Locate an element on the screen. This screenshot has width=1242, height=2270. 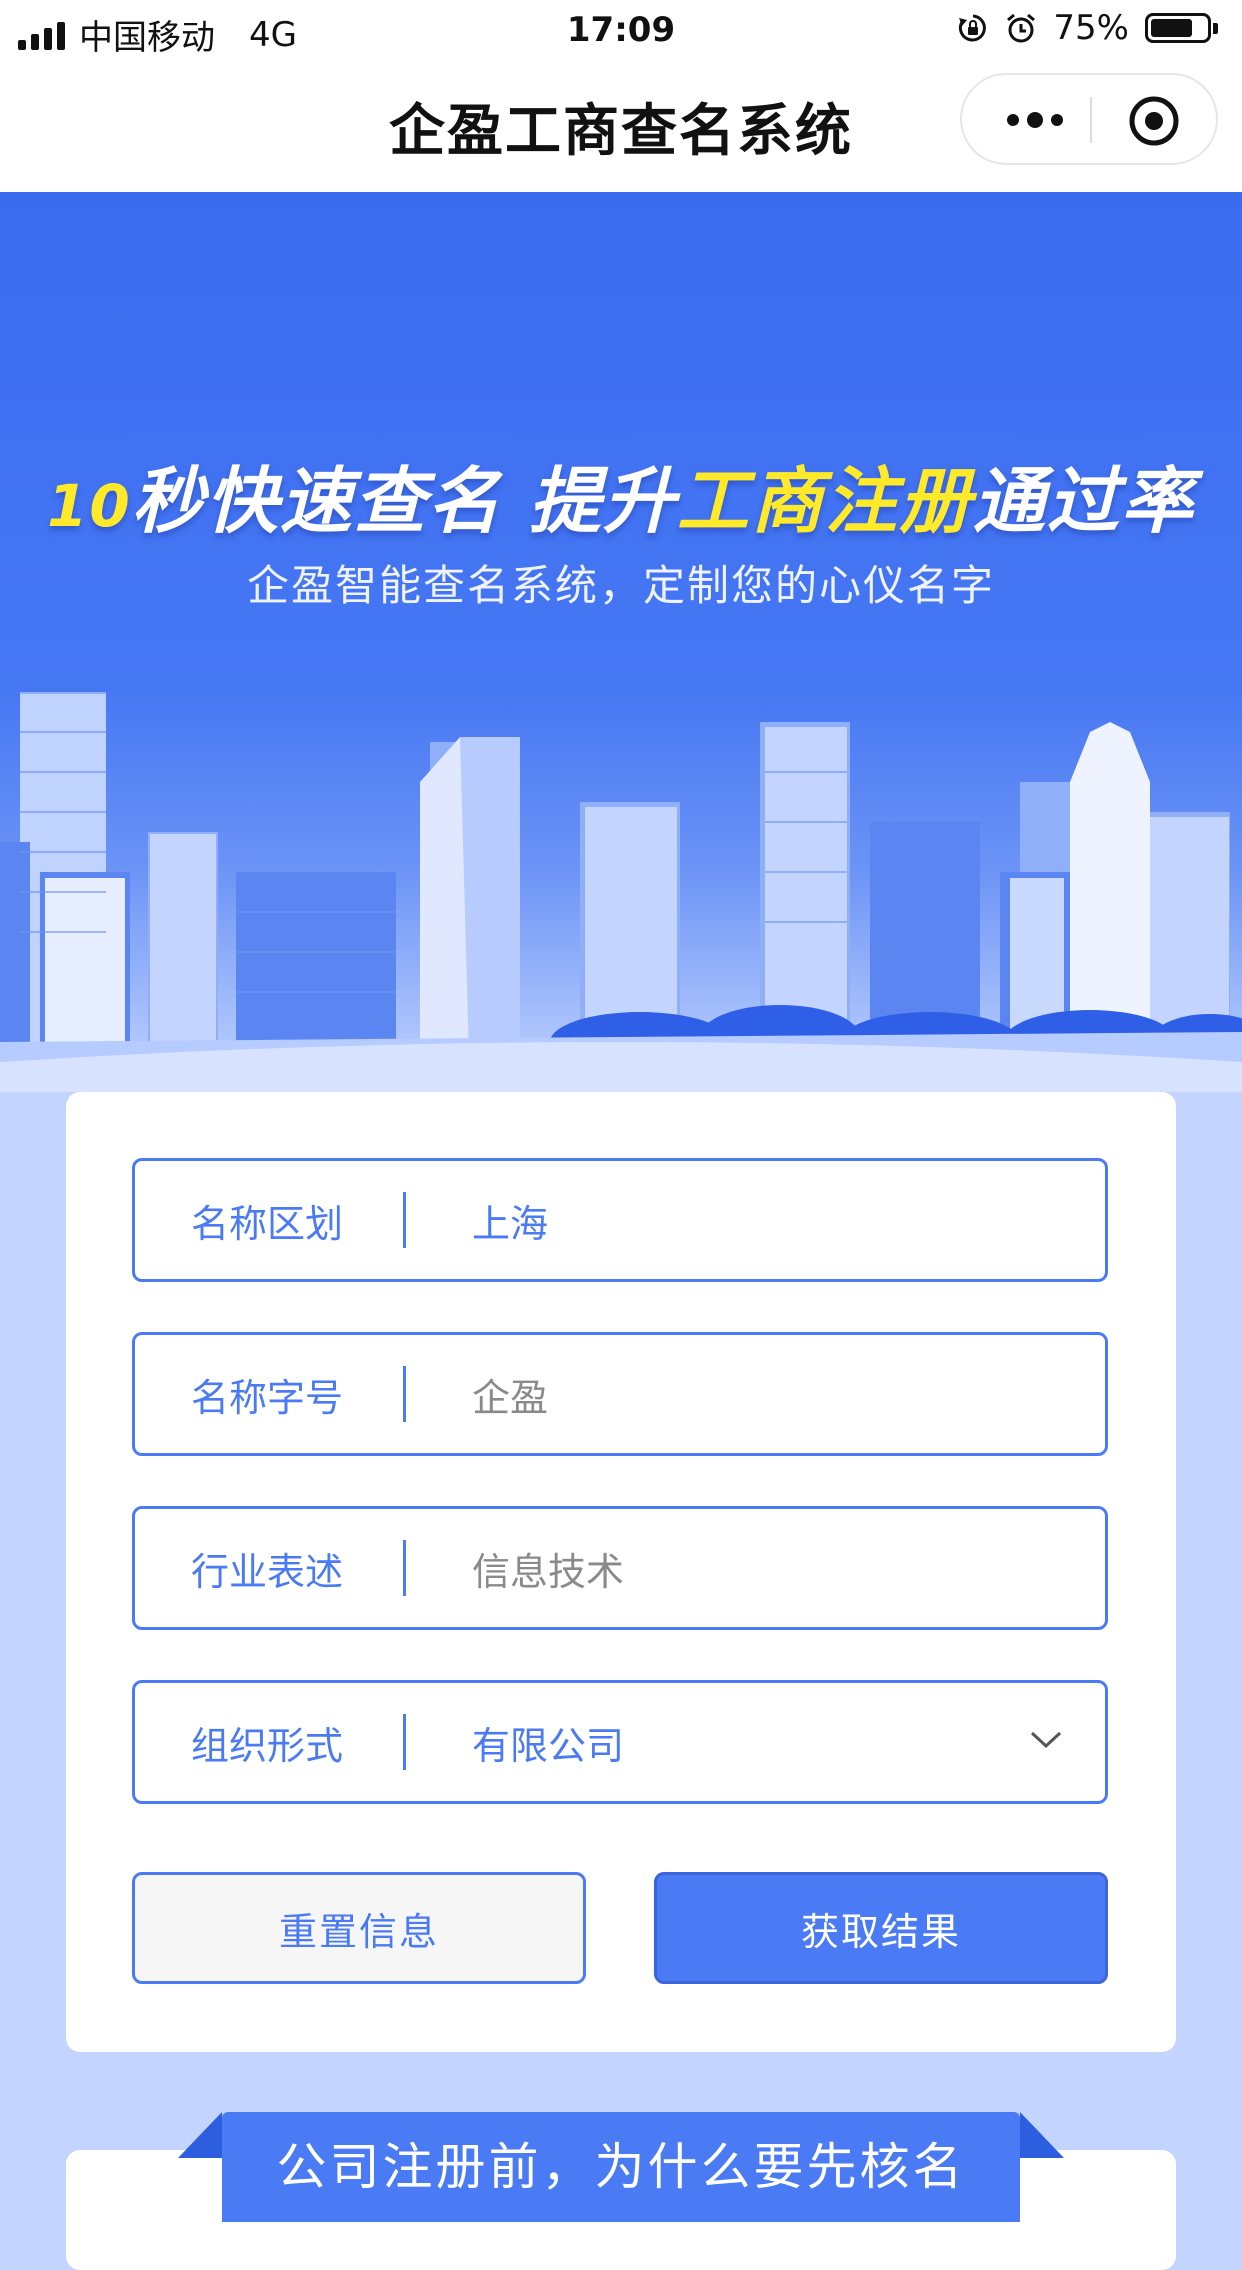
brand-name-input: 企盈 is located at coordinates (755, 1394).